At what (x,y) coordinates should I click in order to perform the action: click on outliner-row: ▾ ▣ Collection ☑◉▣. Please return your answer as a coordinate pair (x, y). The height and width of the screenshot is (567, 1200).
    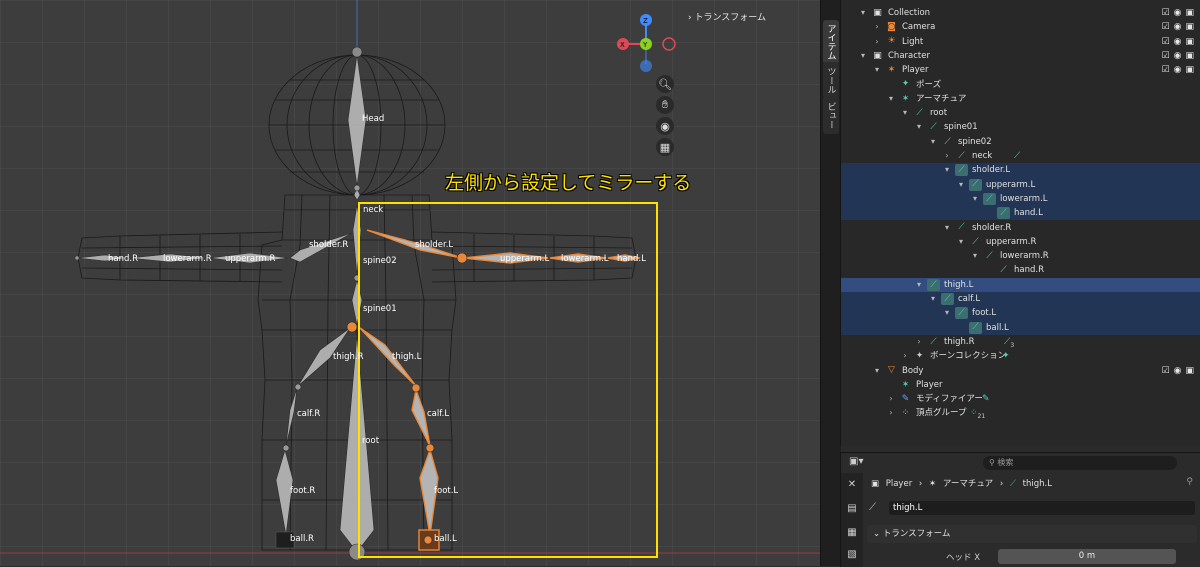
    Looking at the image, I should click on (1020, 13).